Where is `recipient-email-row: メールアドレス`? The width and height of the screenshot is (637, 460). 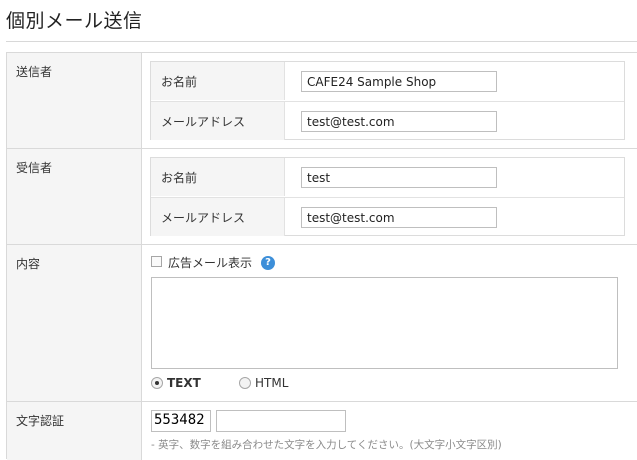
recipient-email-row: メールアドレス is located at coordinates (387, 216).